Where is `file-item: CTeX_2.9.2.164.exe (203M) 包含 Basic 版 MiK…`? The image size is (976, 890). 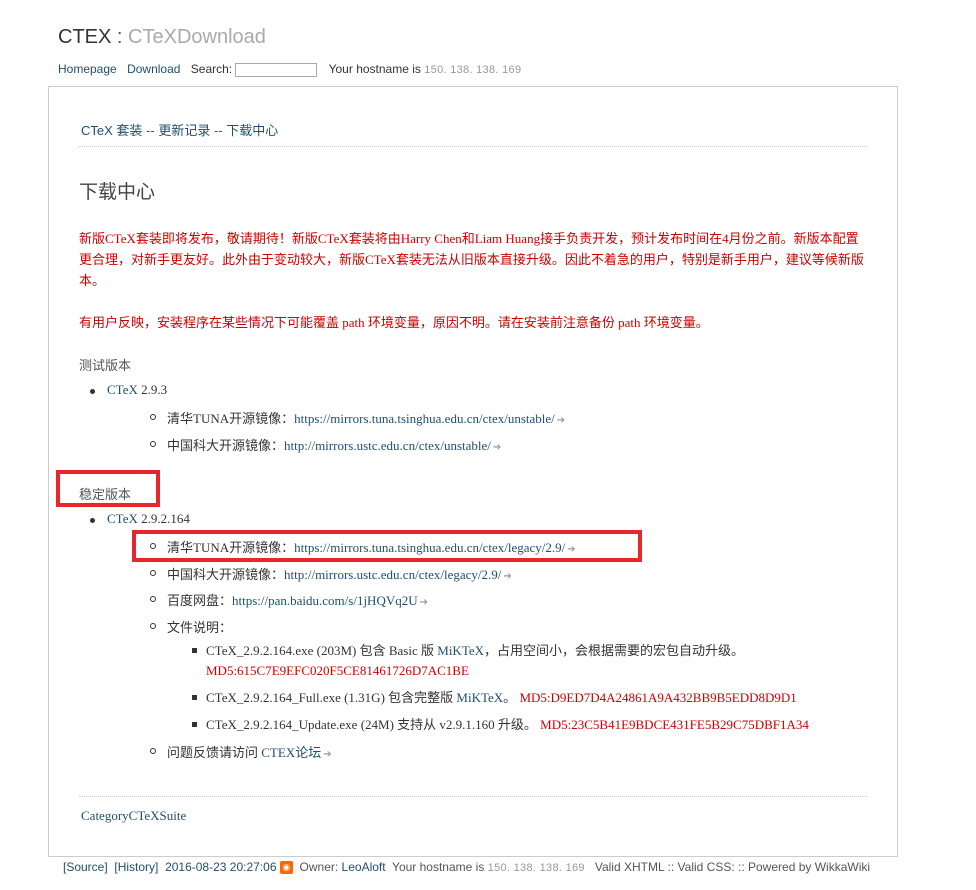 file-item: CTeX_2.9.2.164.exe (203M) 包含 Basic 版 MiK… is located at coordinates (519, 664).